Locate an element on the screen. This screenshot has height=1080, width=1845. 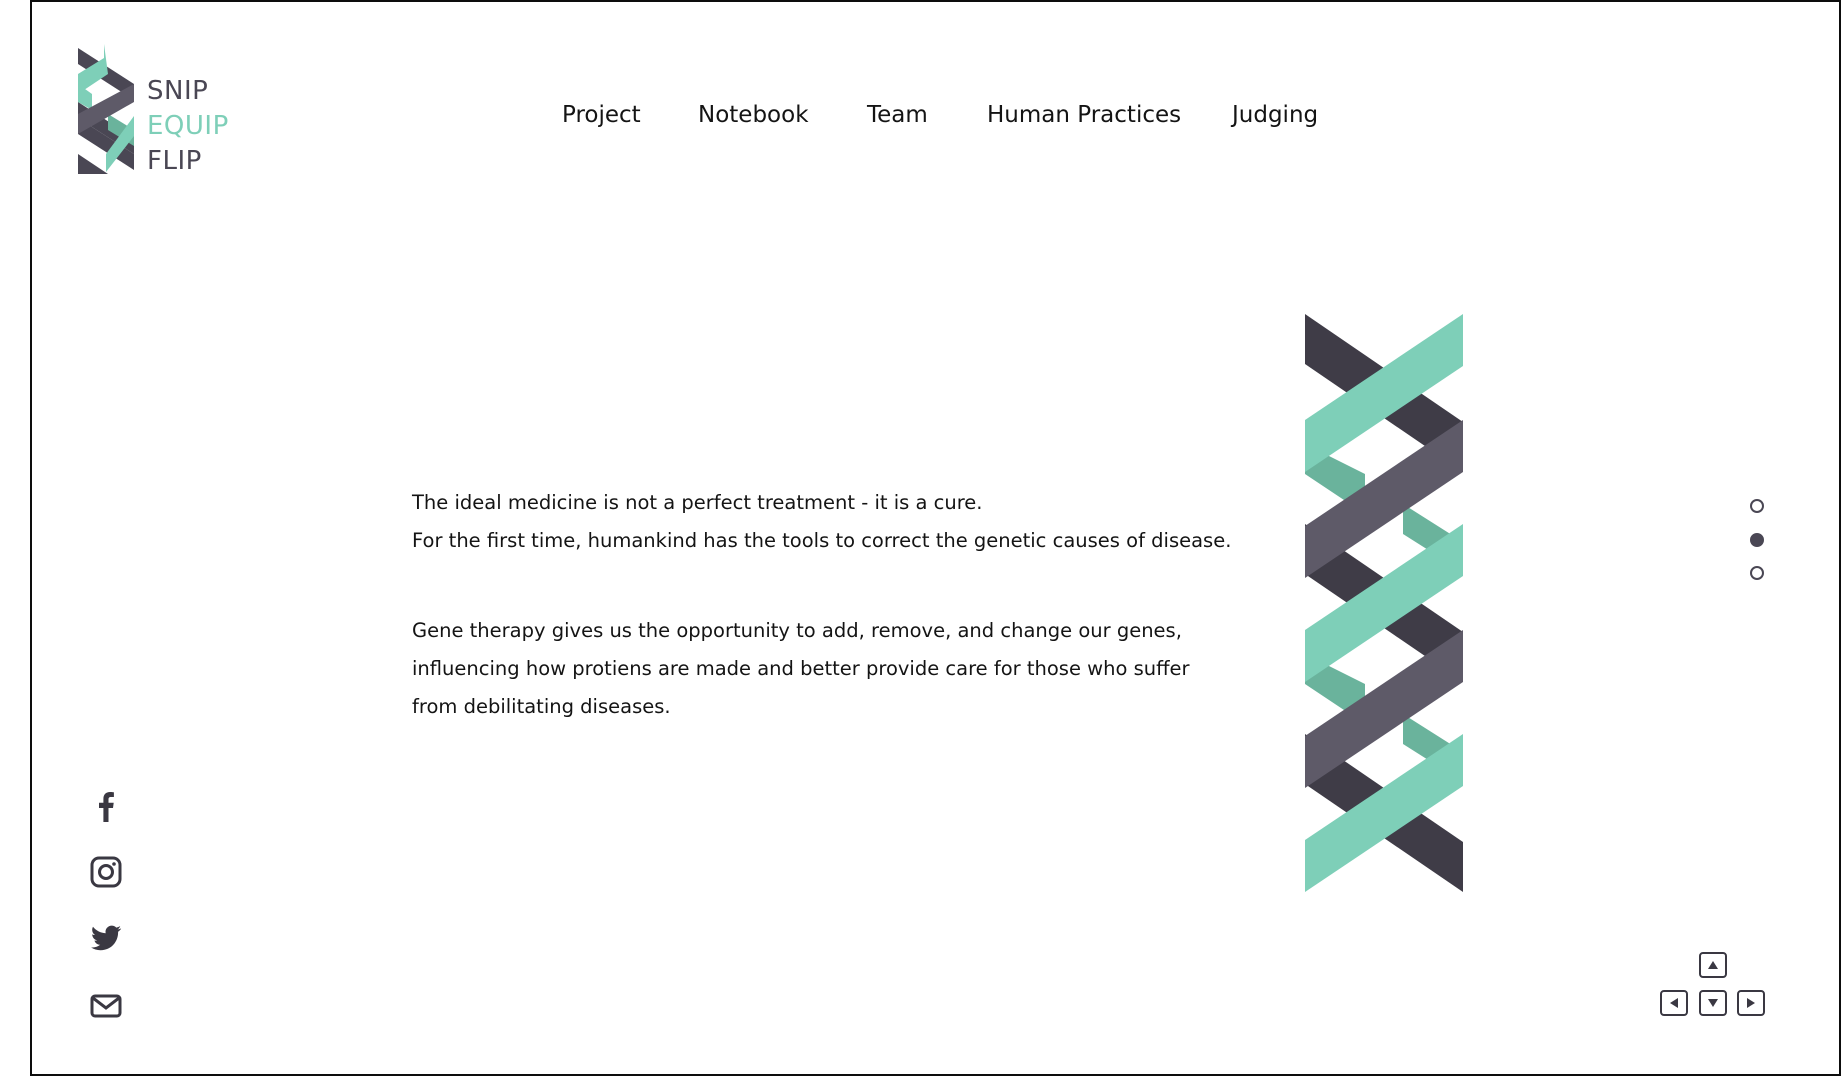
slide-dot-2-active is located at coordinates (1757, 540).